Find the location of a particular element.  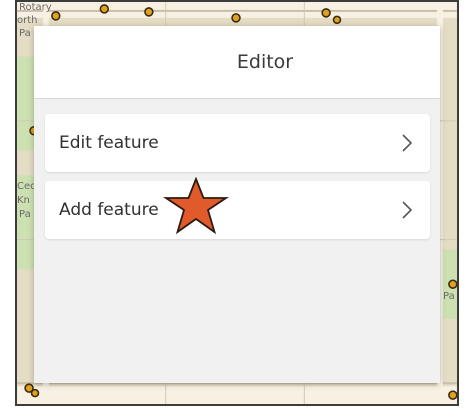

map-label: orth is located at coordinates (27, 20).